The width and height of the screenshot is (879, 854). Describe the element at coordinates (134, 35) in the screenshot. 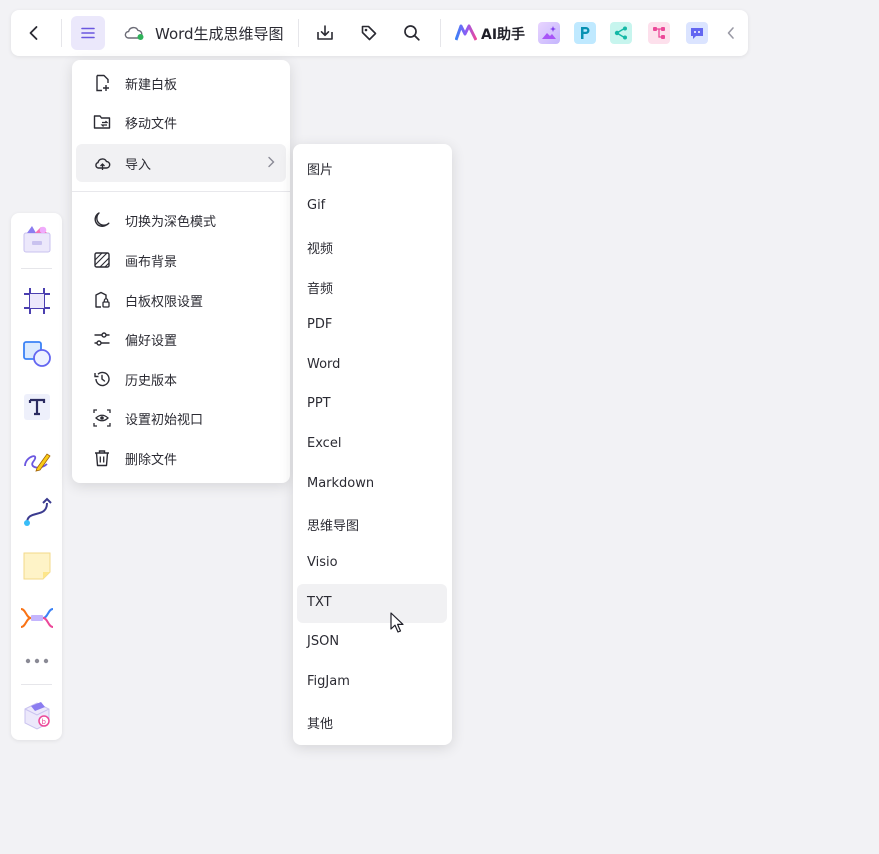

I see `cloud-sync-icon` at that location.